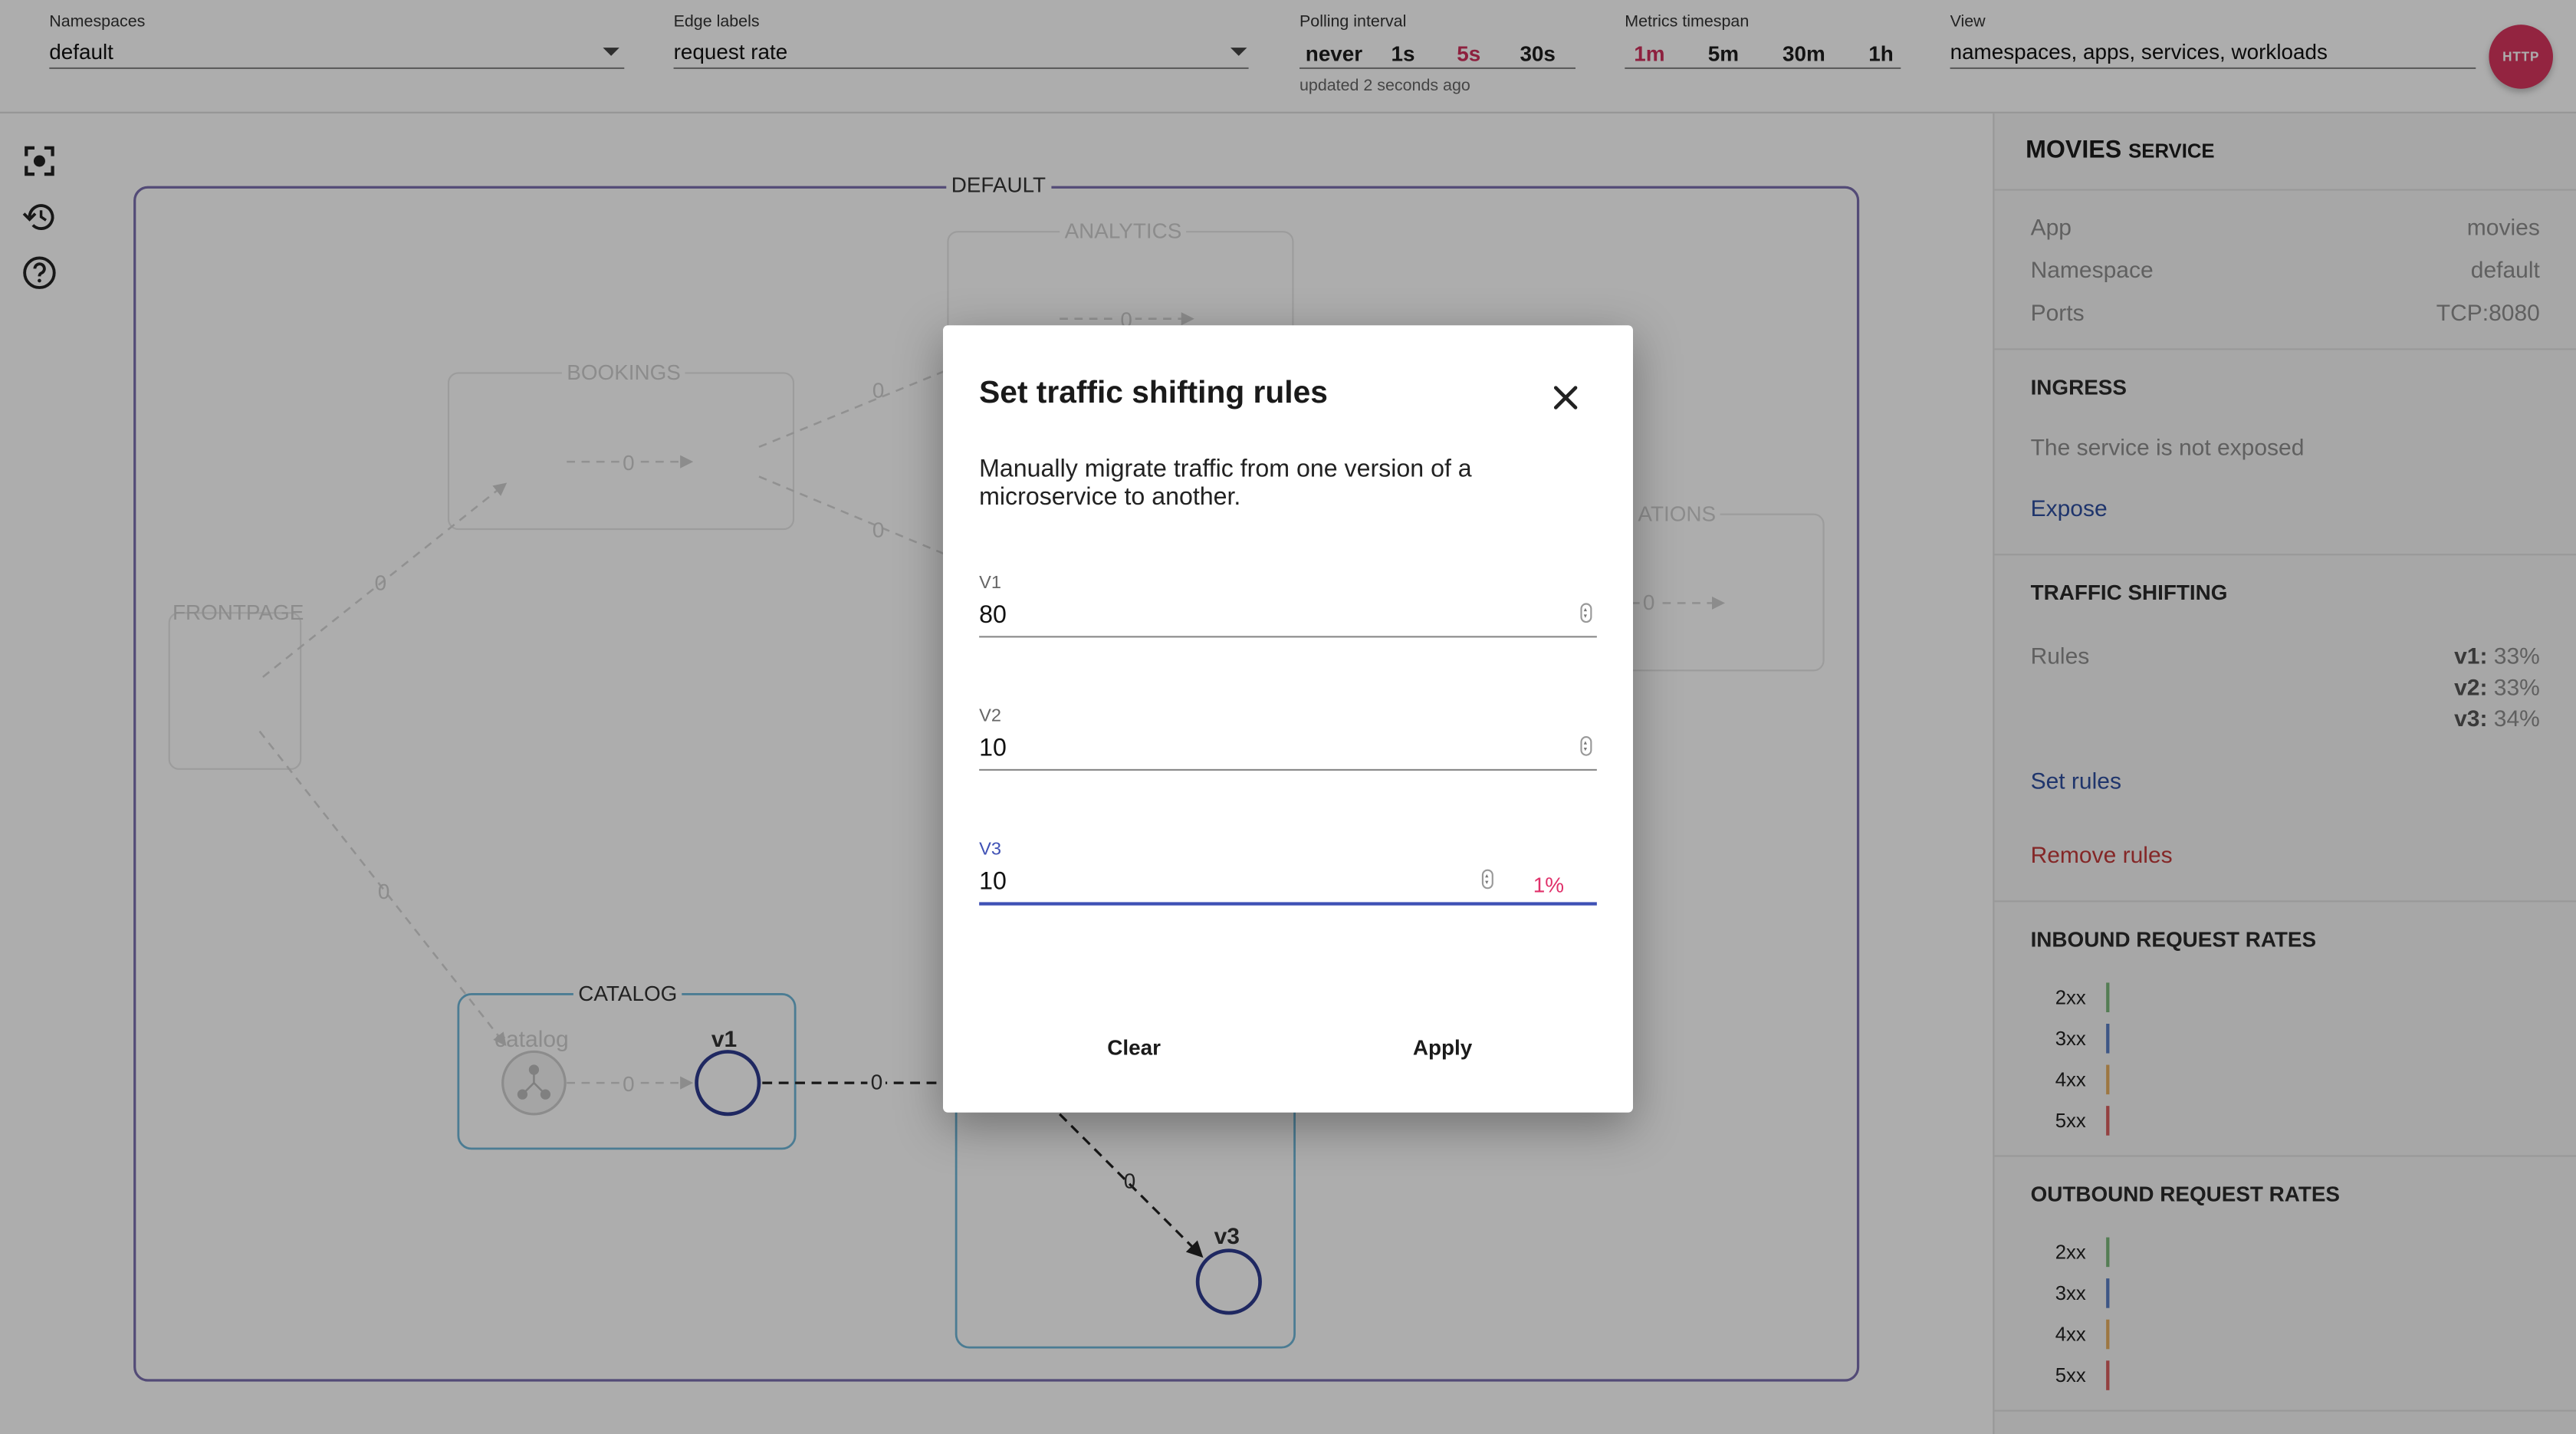  I want to click on v2-input, so click(1258, 747).